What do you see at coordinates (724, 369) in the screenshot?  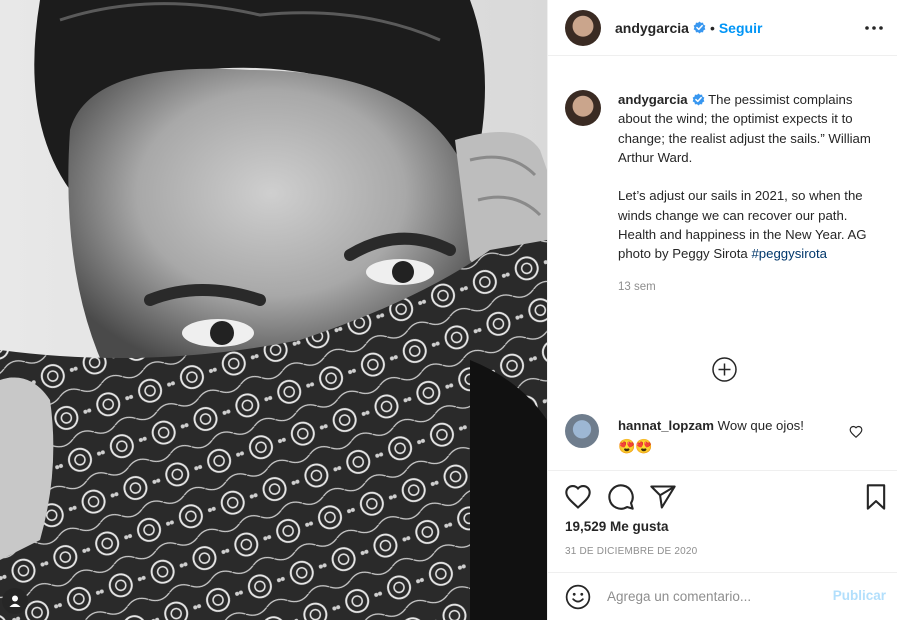 I see `plus-circle-icon` at bounding box center [724, 369].